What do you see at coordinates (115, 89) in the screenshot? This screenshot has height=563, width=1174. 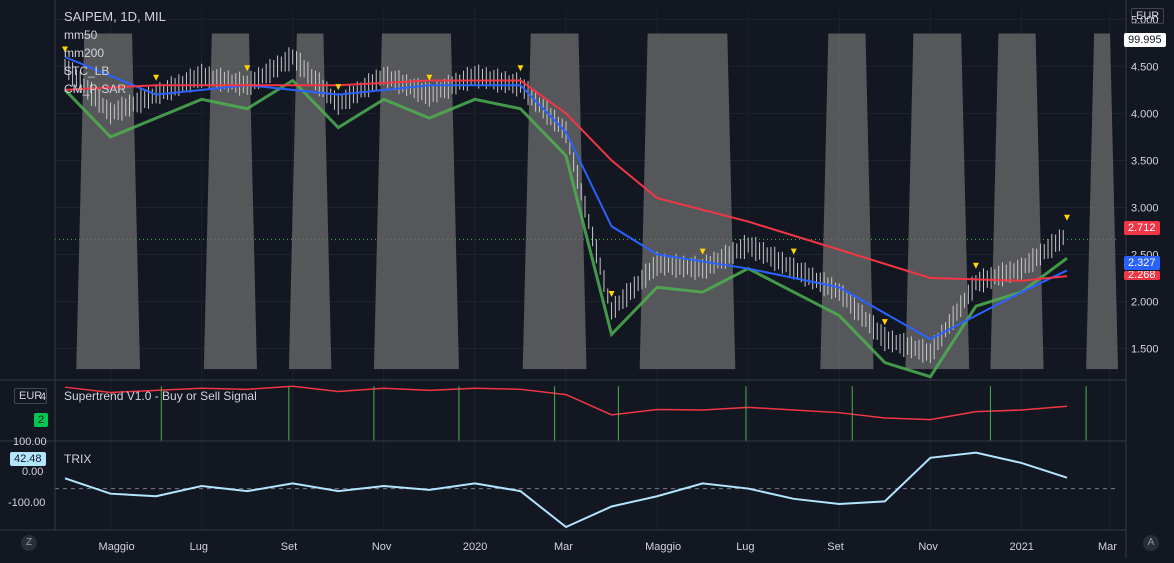 I see `legend-item-psar: CM_P-SAR` at bounding box center [115, 89].